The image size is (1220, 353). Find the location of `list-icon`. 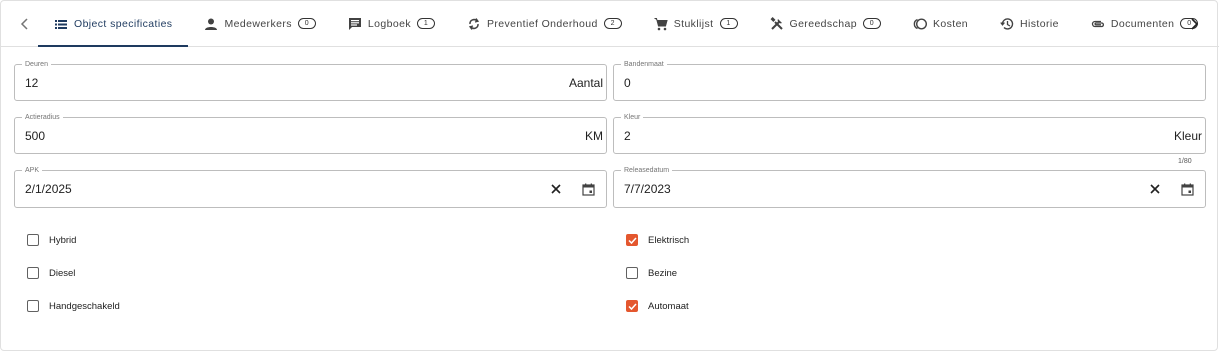

list-icon is located at coordinates (61, 24).